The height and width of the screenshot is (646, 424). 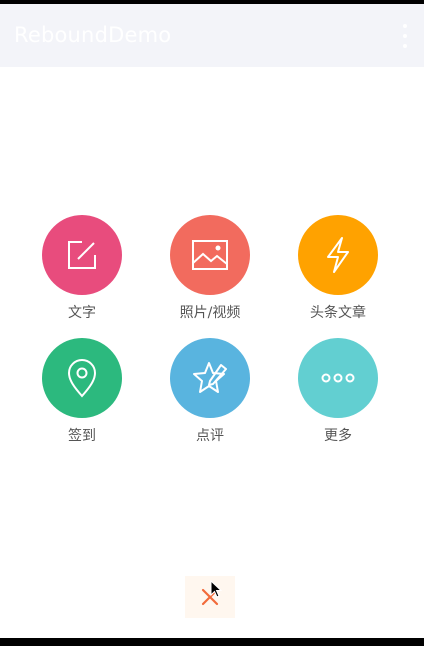 What do you see at coordinates (93, 35) in the screenshot?
I see `app-title: ReboundDemo` at bounding box center [93, 35].